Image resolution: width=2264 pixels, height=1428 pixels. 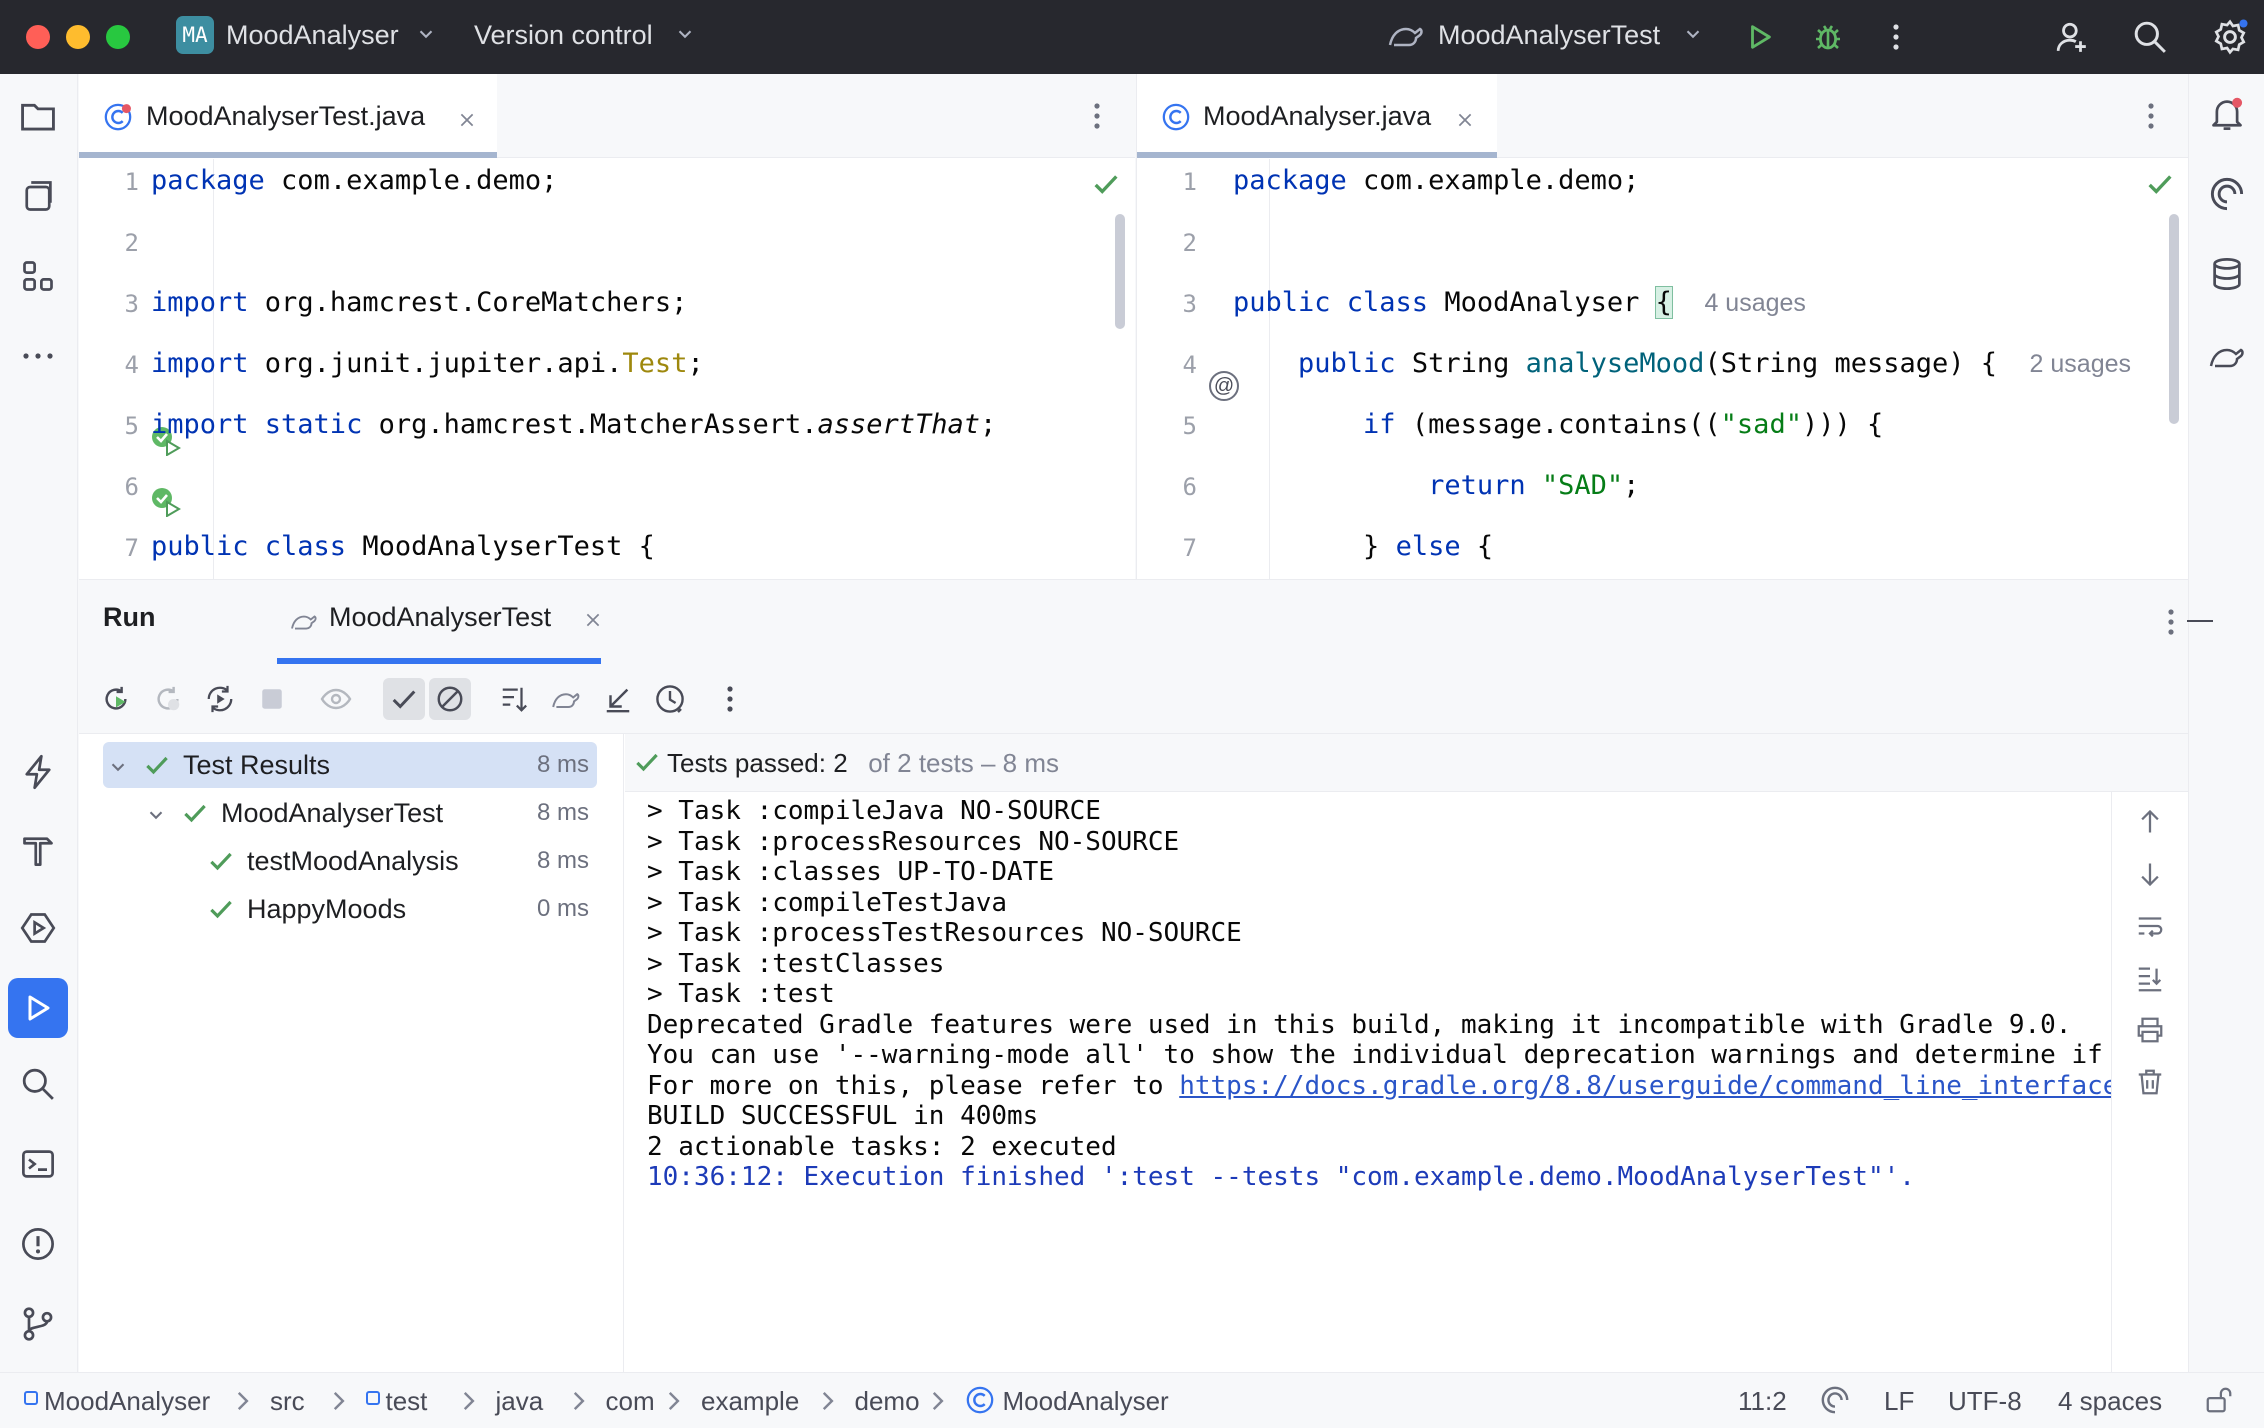 What do you see at coordinates (2150, 978) in the screenshot?
I see `scroll-to-end-icon` at bounding box center [2150, 978].